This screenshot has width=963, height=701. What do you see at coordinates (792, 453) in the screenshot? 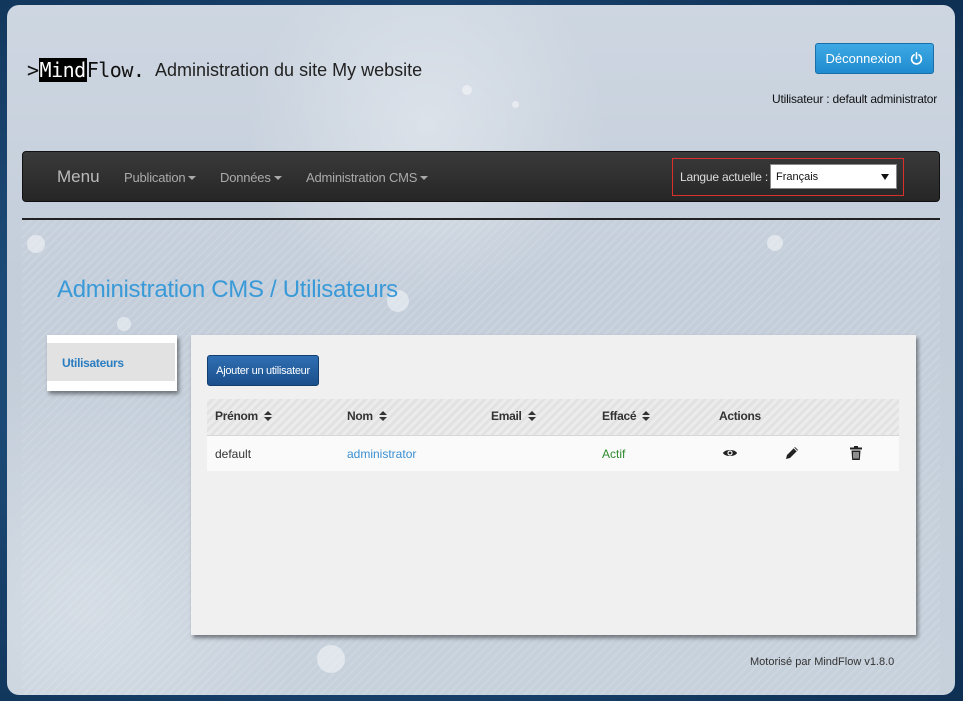
I see `edit-pencil-icon` at bounding box center [792, 453].